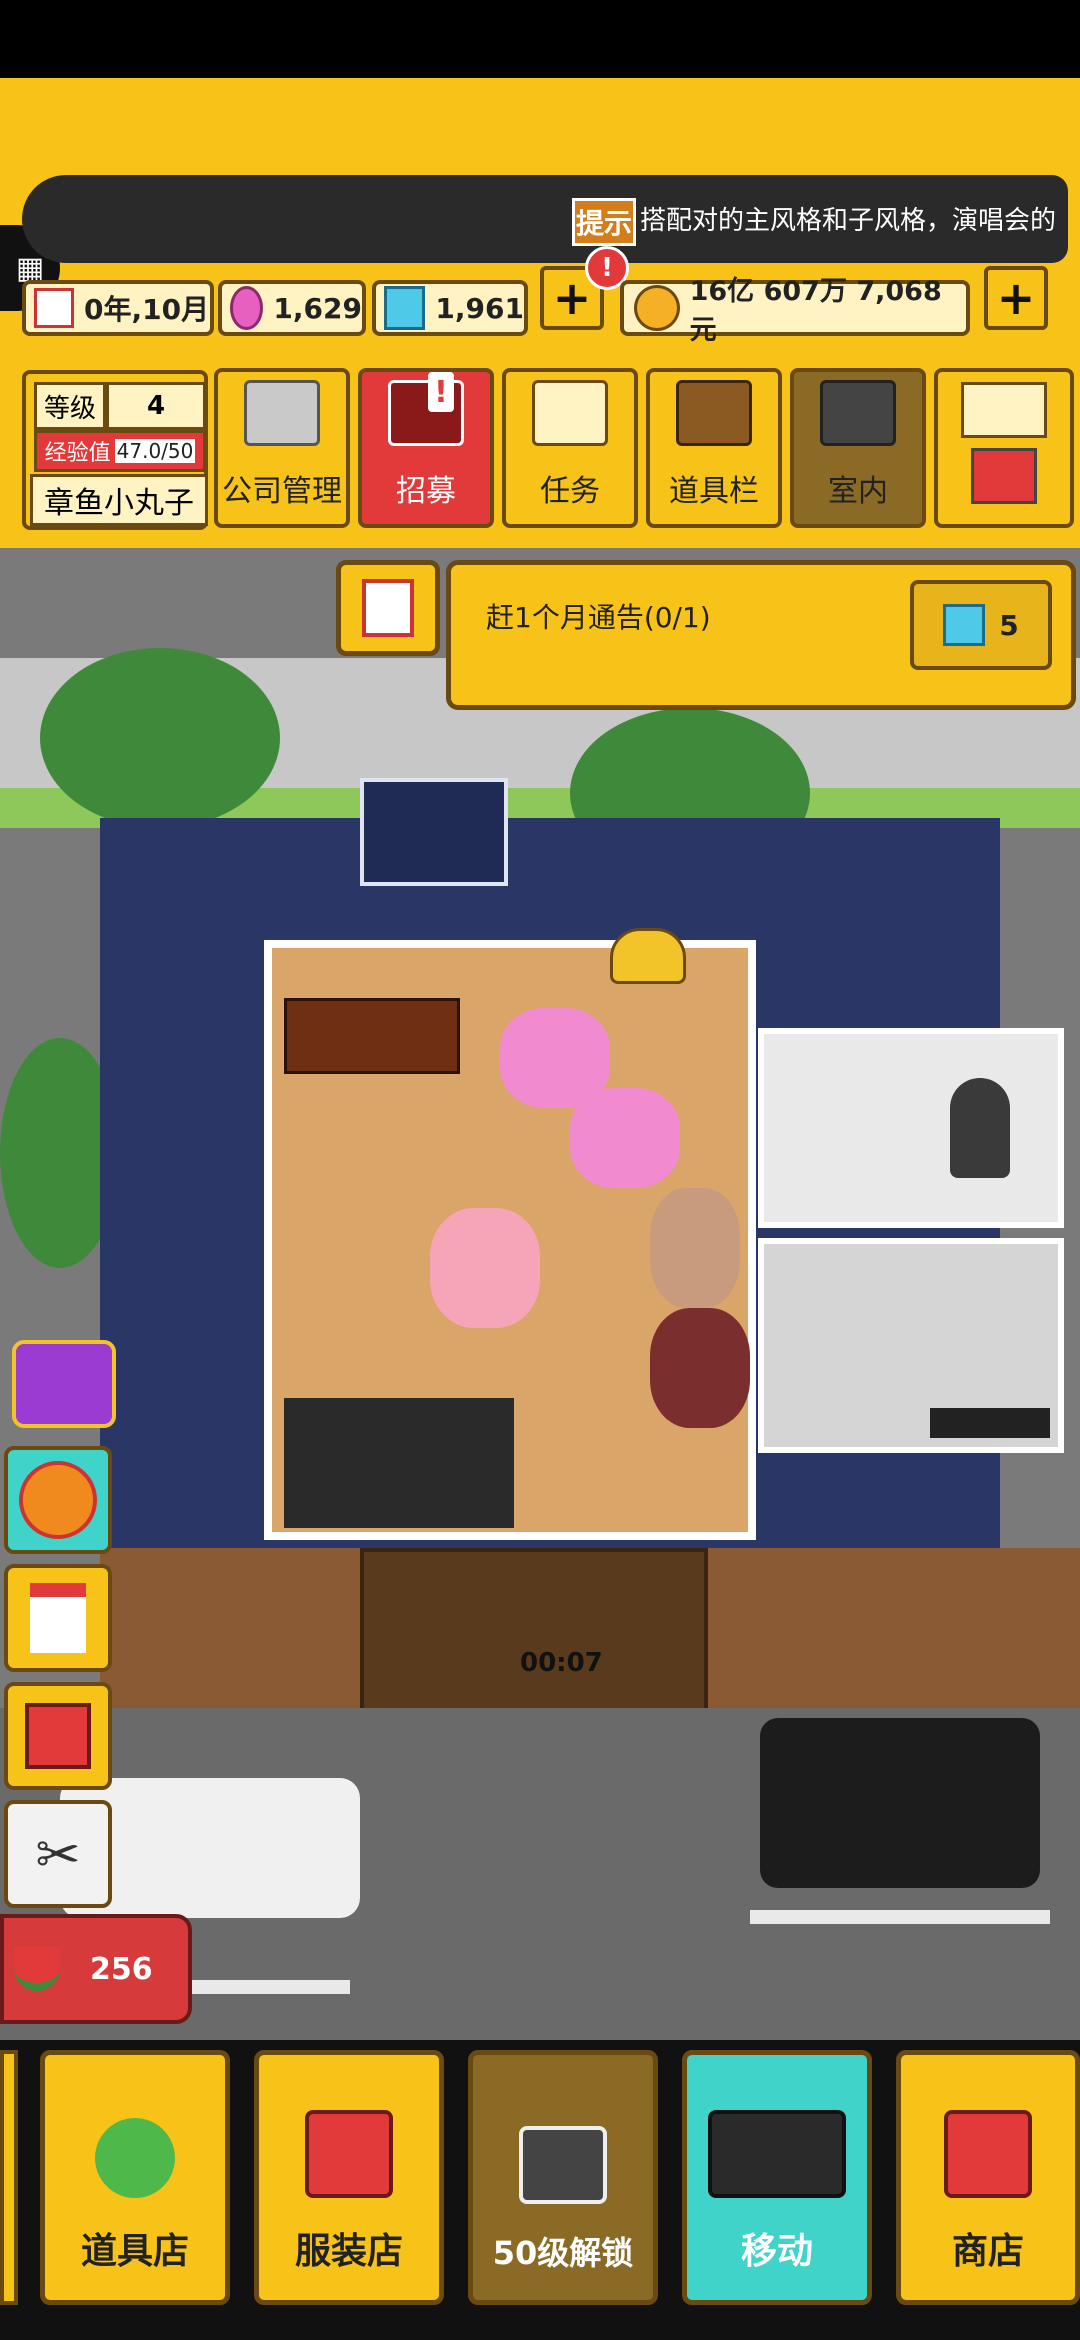  Describe the element at coordinates (987, 2251) in the screenshot. I see `shop-label: 商店` at that location.